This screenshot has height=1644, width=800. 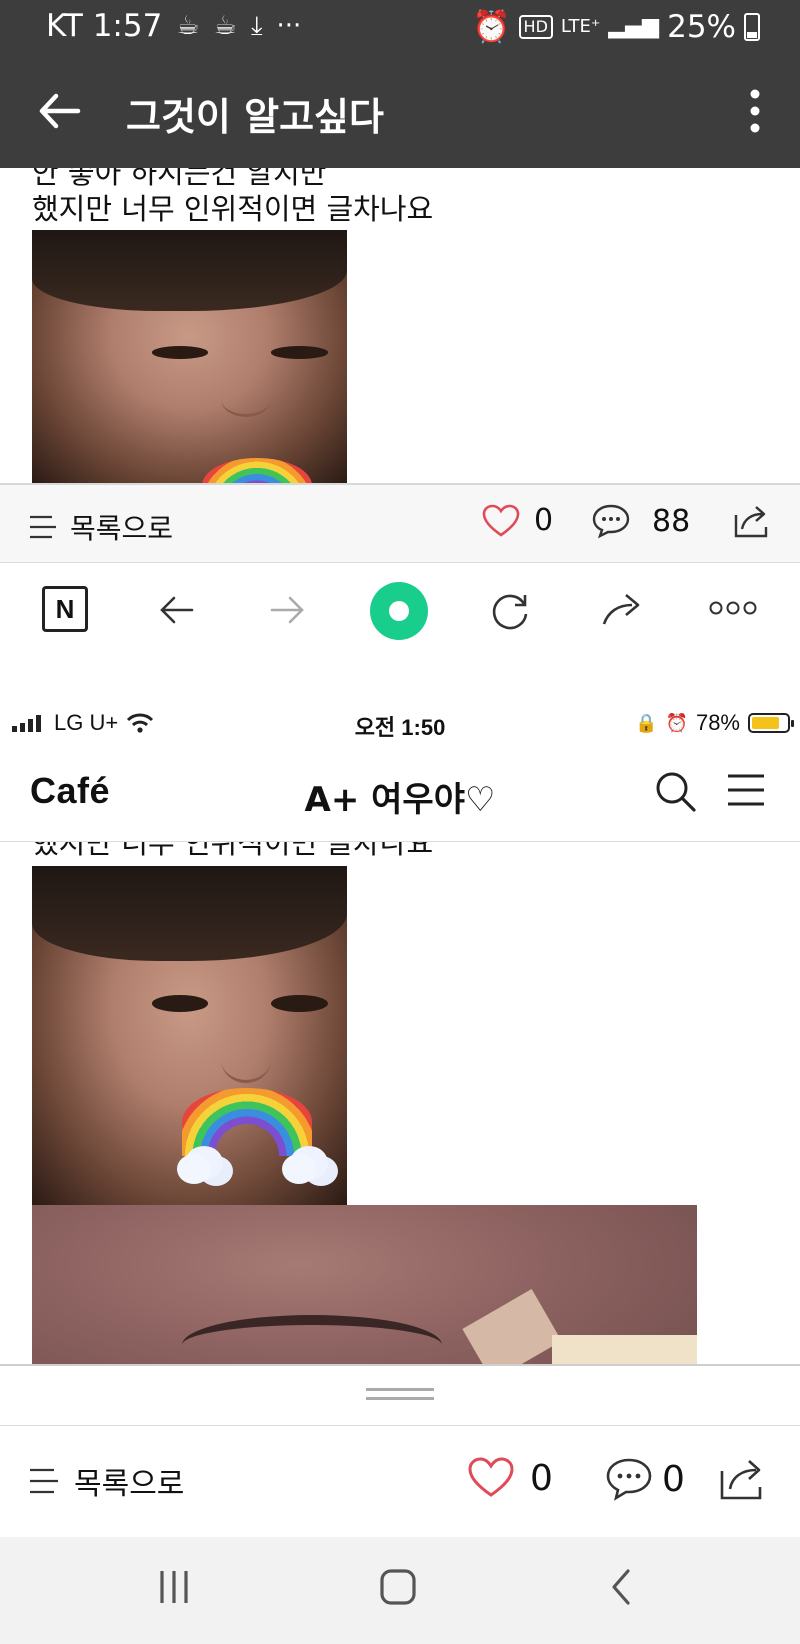 I want to click on more-notifications-icon: ···, so click(x=289, y=26).